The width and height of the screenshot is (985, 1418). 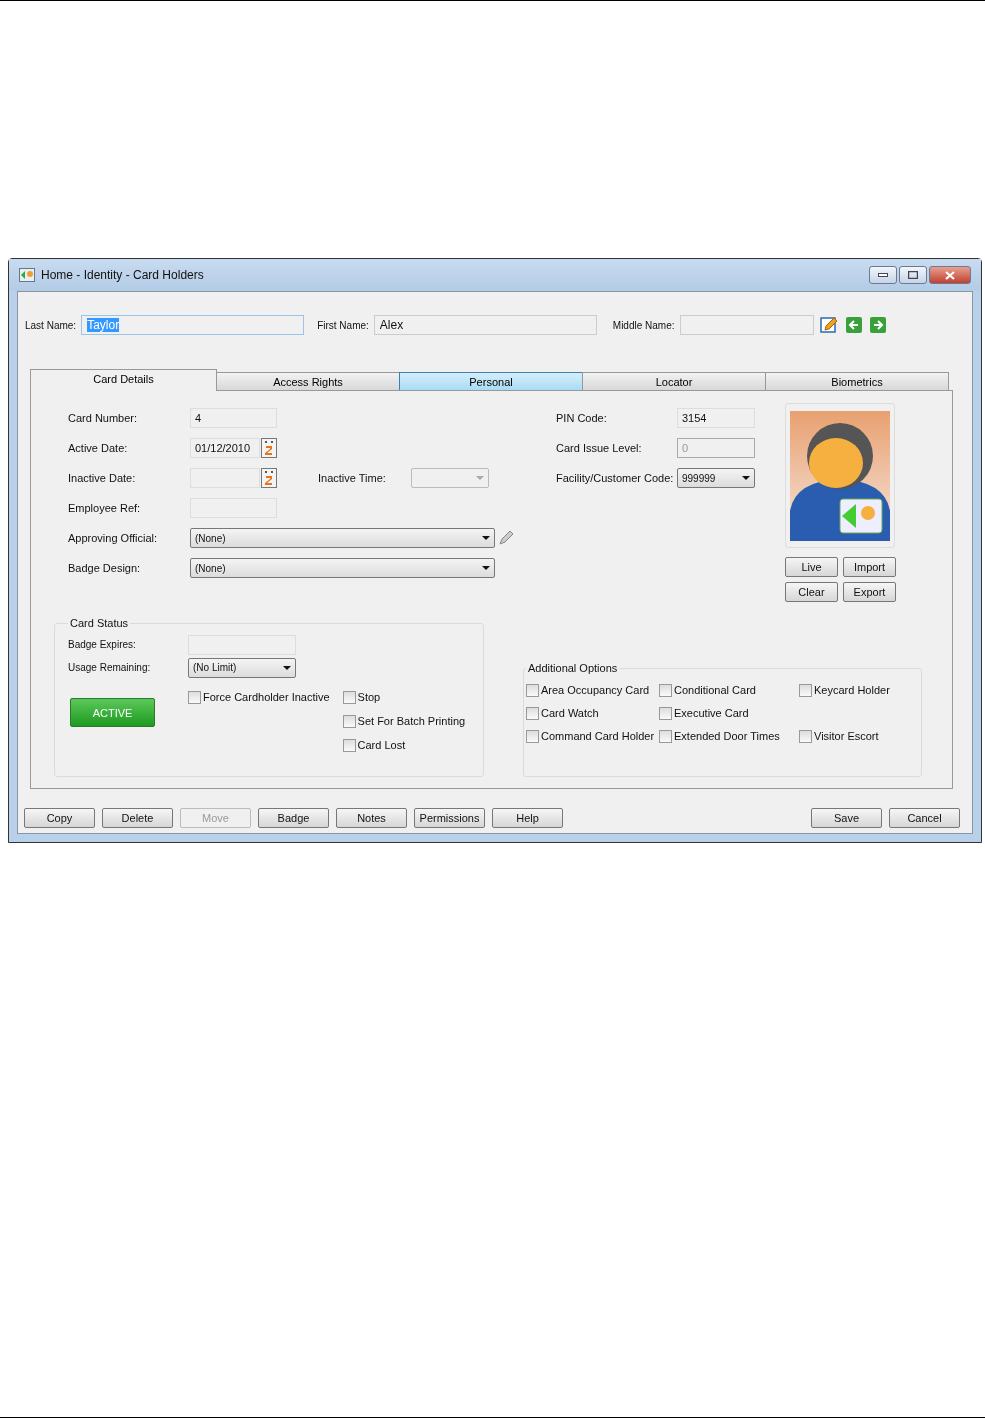 I want to click on action-button: Save, so click(x=846, y=818).